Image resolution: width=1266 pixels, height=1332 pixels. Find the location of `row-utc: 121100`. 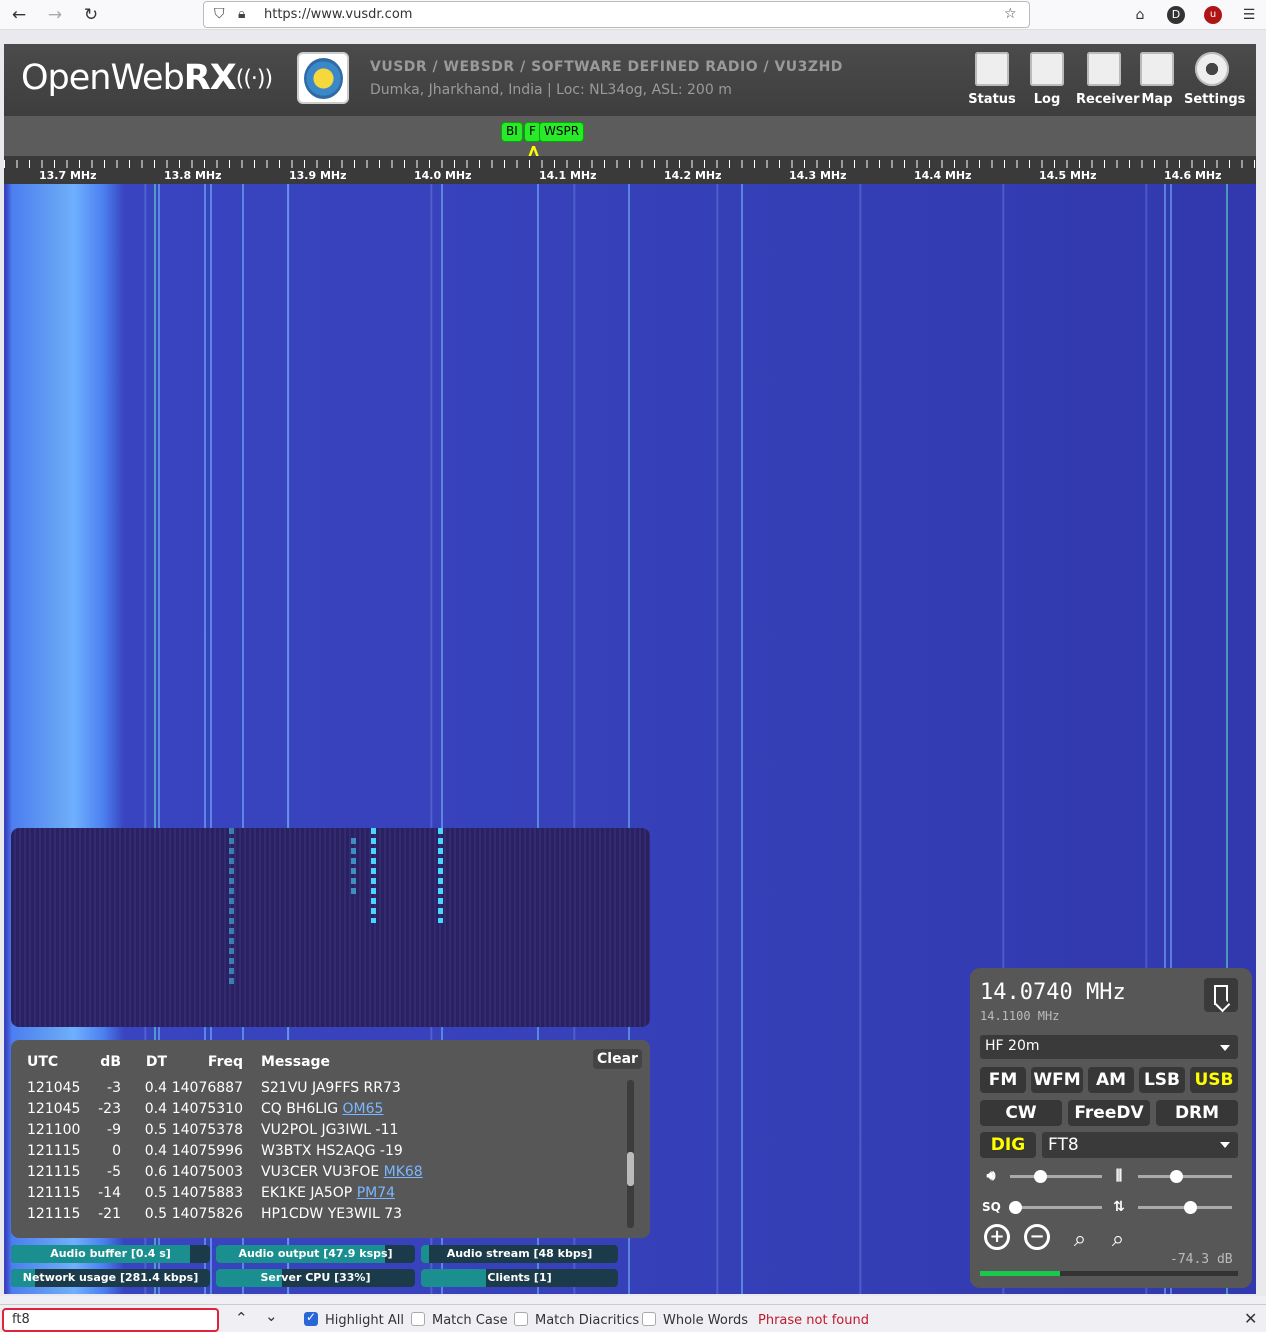

row-utc: 121100 is located at coordinates (54, 1130).